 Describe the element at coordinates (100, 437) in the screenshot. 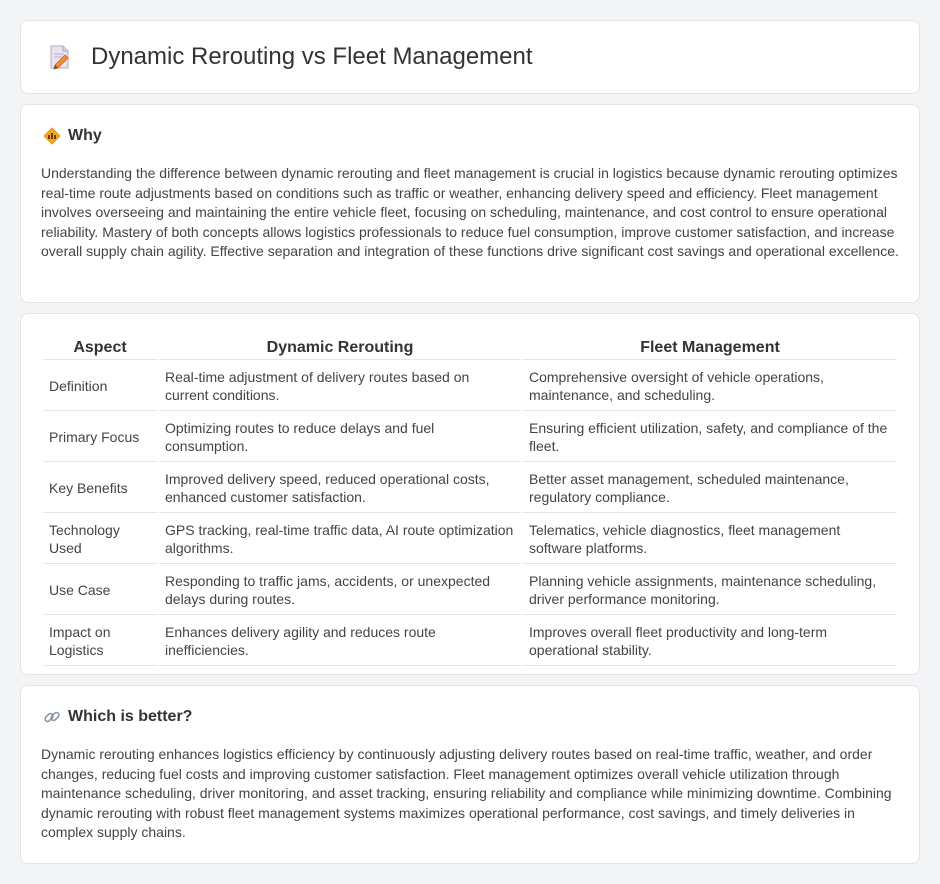

I see `aspect-cell: Primary Focus` at that location.